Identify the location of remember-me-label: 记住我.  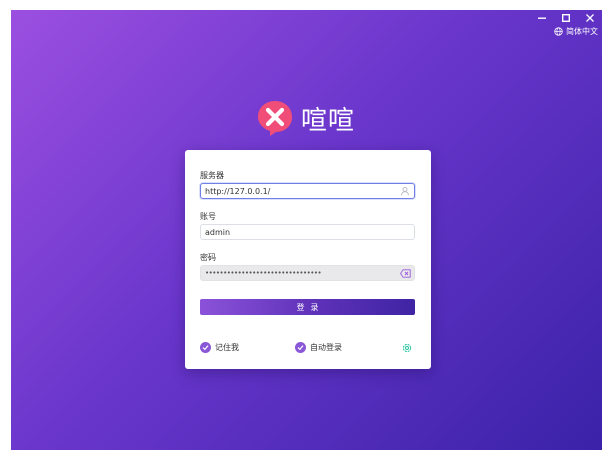
(227, 347).